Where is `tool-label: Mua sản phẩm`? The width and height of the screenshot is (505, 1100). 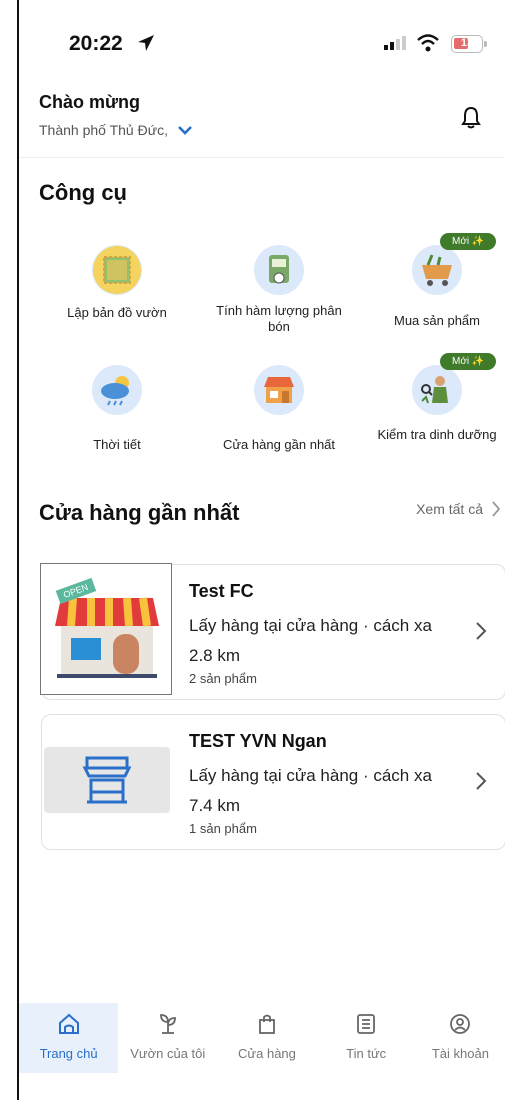
tool-label: Mua sản phẩm is located at coordinates (437, 320).